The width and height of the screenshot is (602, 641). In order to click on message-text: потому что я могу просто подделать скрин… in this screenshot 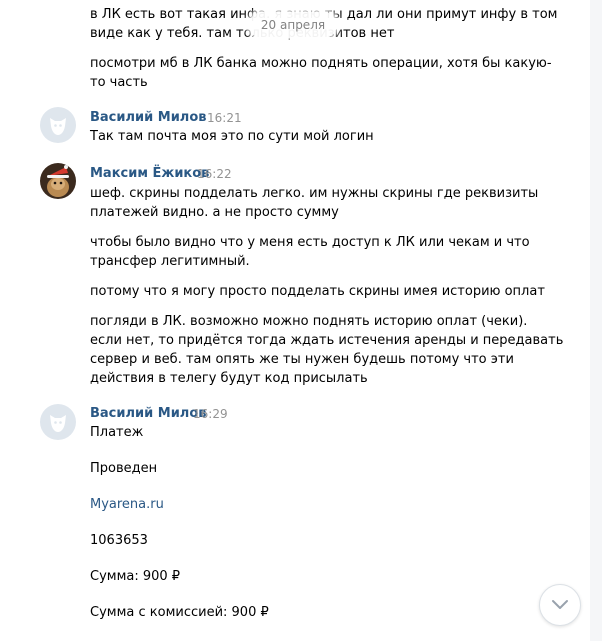, I will do `click(317, 291)`.